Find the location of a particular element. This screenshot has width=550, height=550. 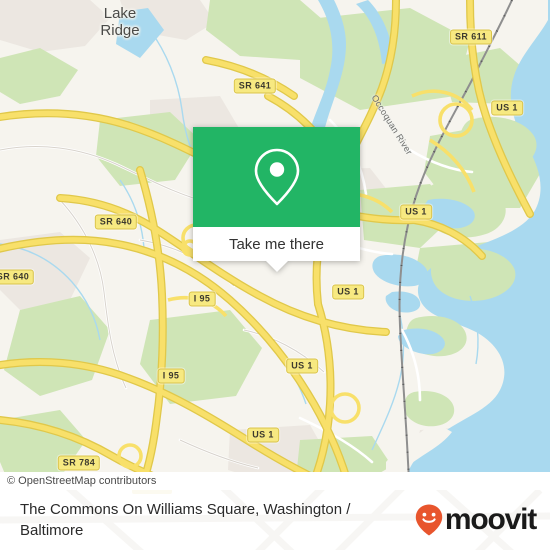

shield-us-1-lower: US 1 is located at coordinates (302, 366).